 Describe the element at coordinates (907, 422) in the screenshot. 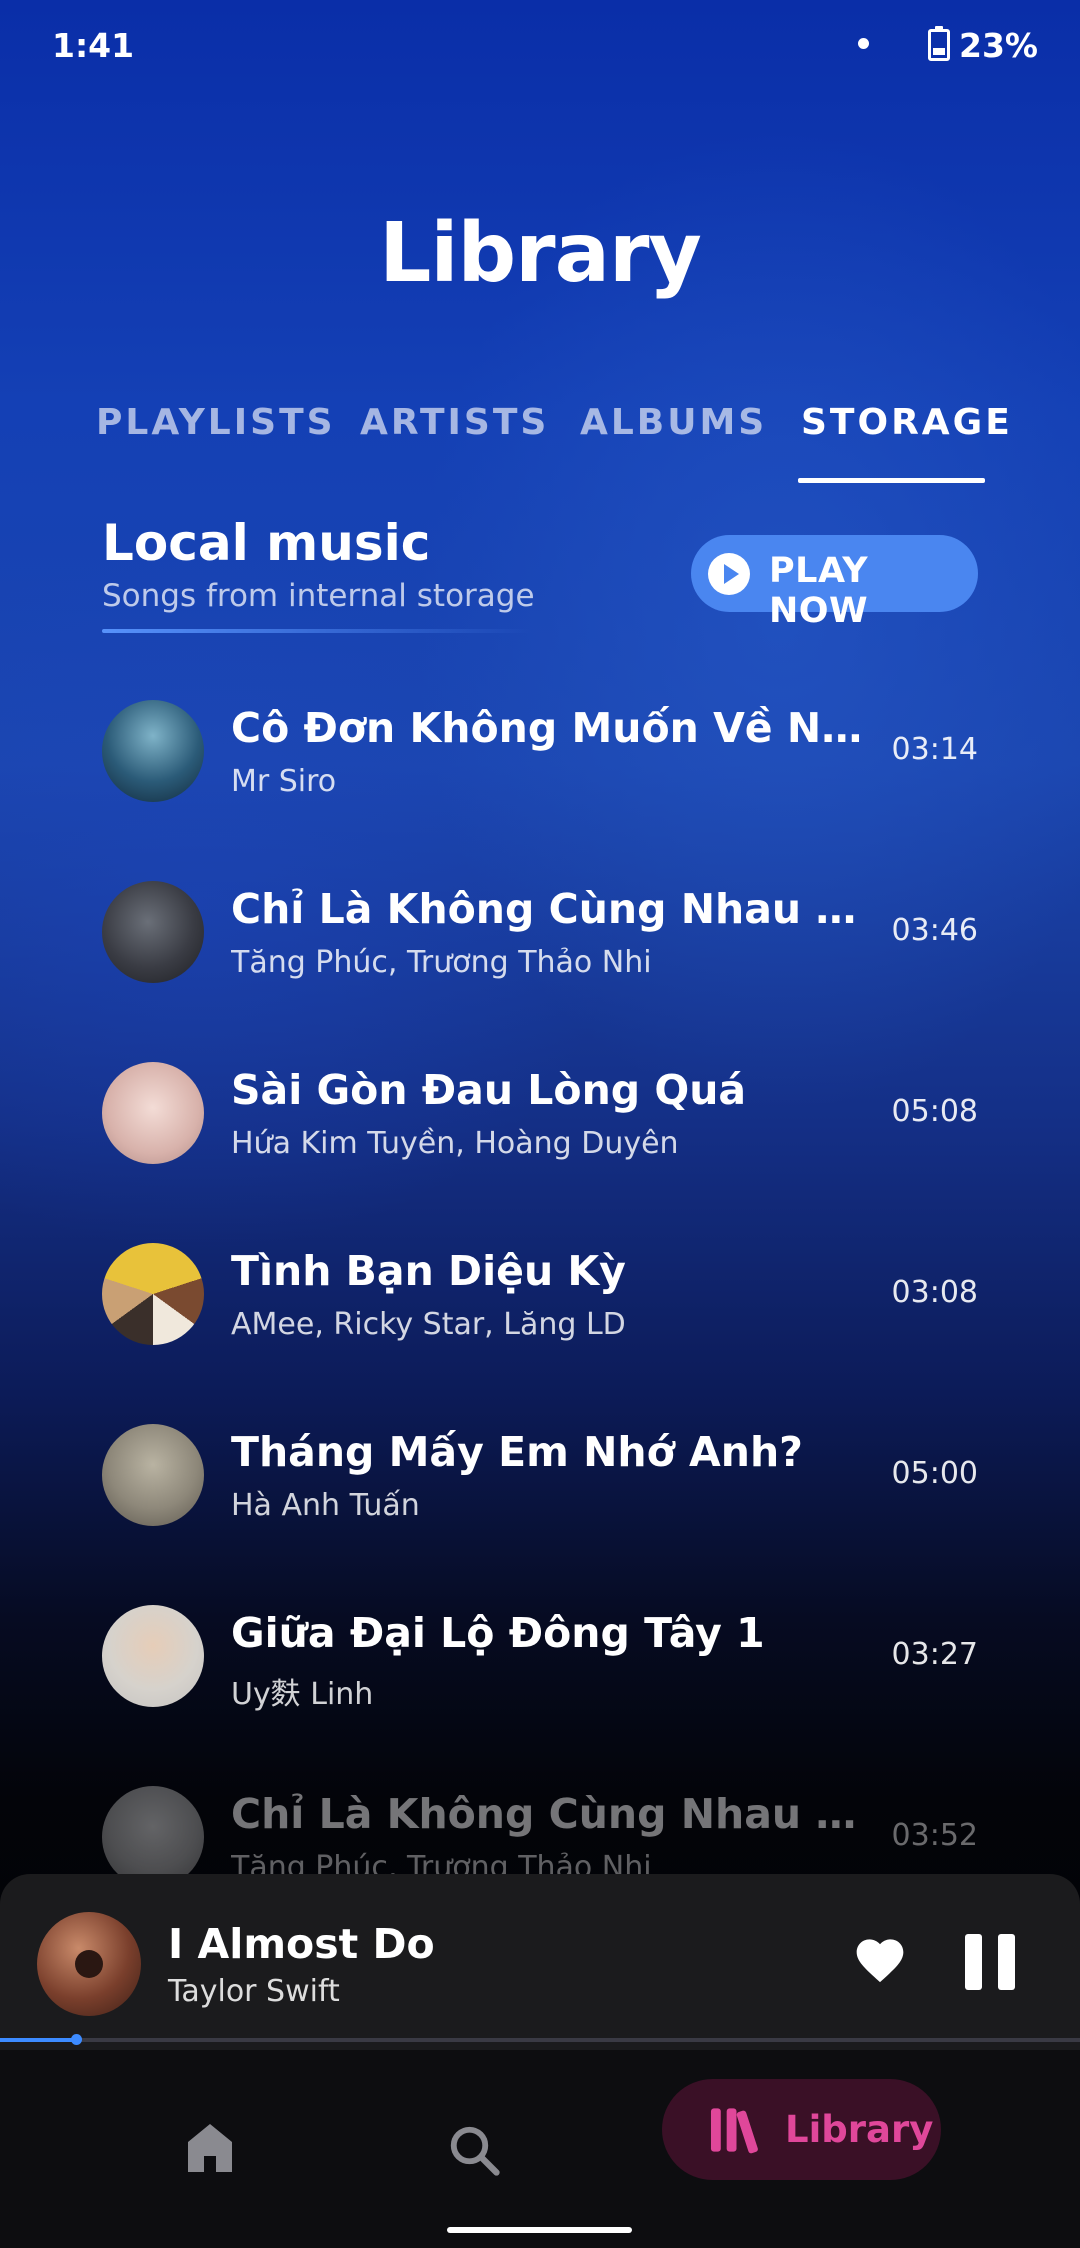

I see `tab-storage: STORAGE` at that location.